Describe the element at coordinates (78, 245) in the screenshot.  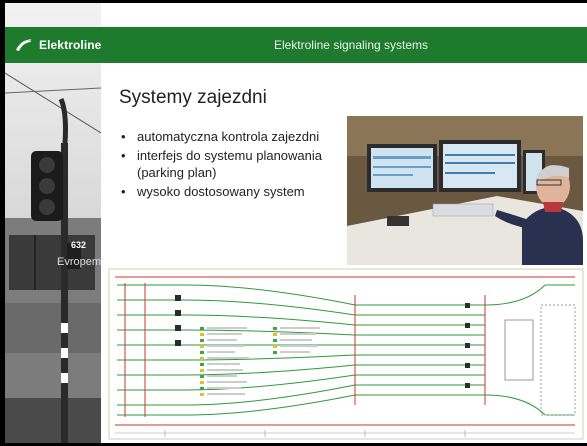
I see `bus-route-number: 632` at that location.